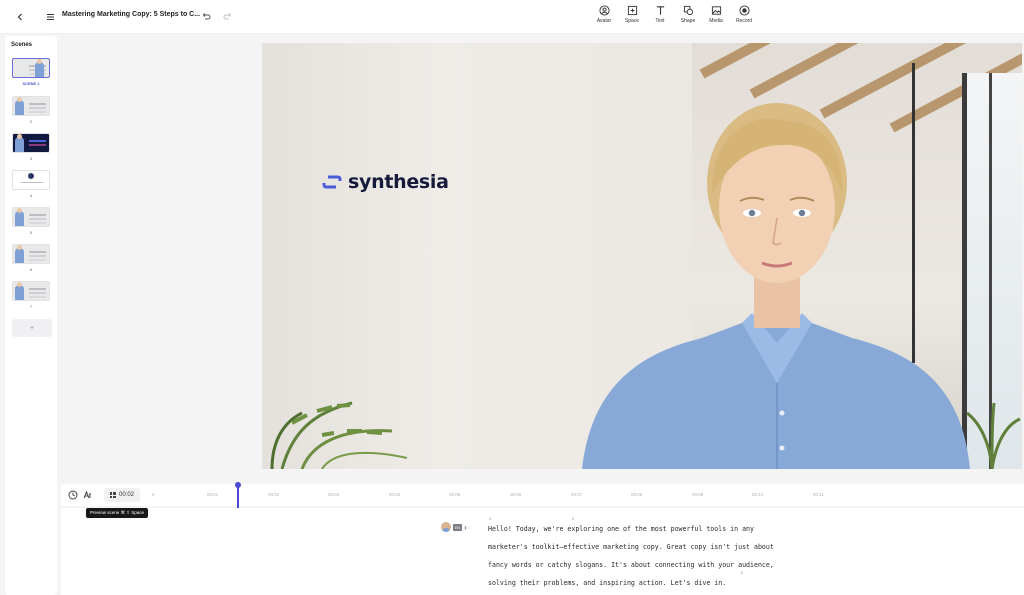  I want to click on text-tool-button: Text, so click(660, 14).